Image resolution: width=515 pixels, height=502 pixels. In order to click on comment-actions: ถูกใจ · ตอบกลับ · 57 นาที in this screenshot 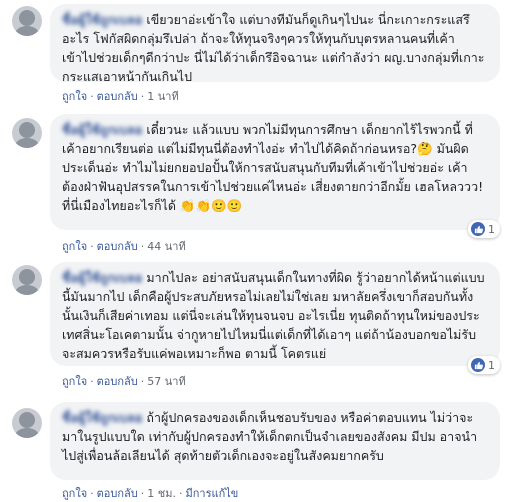, I will do `click(124, 381)`.